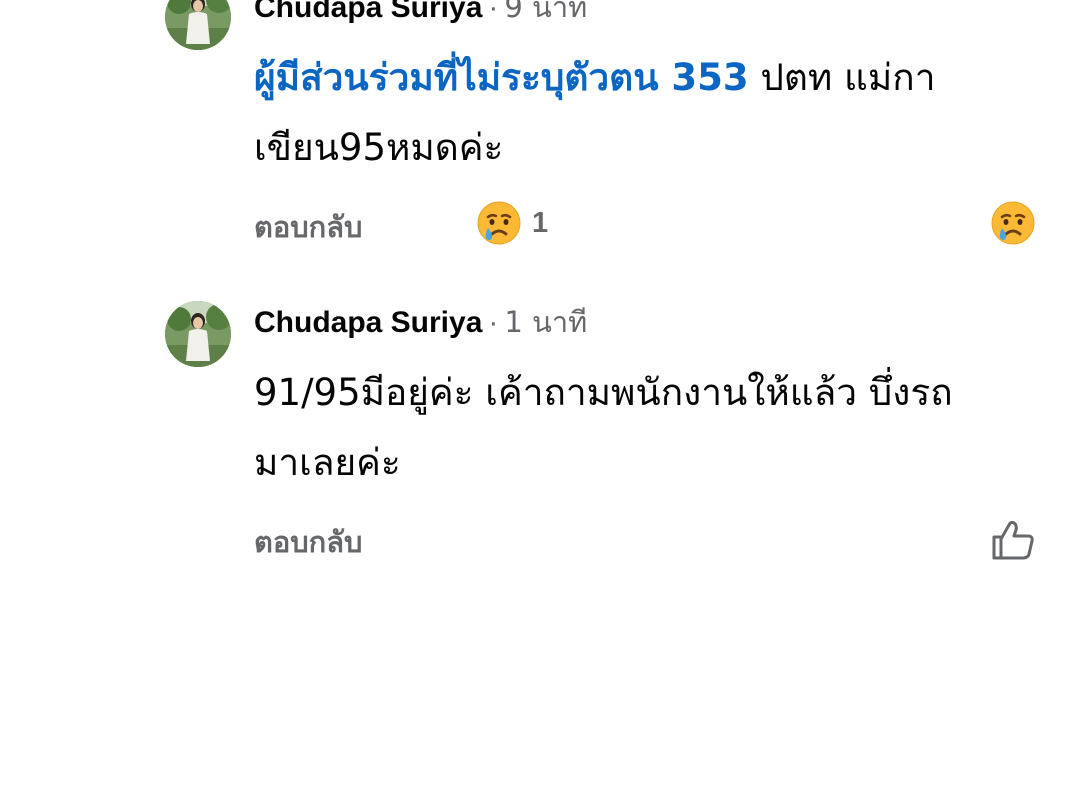  What do you see at coordinates (545, 322) in the screenshot?
I see `comment-time: 1 นาที` at bounding box center [545, 322].